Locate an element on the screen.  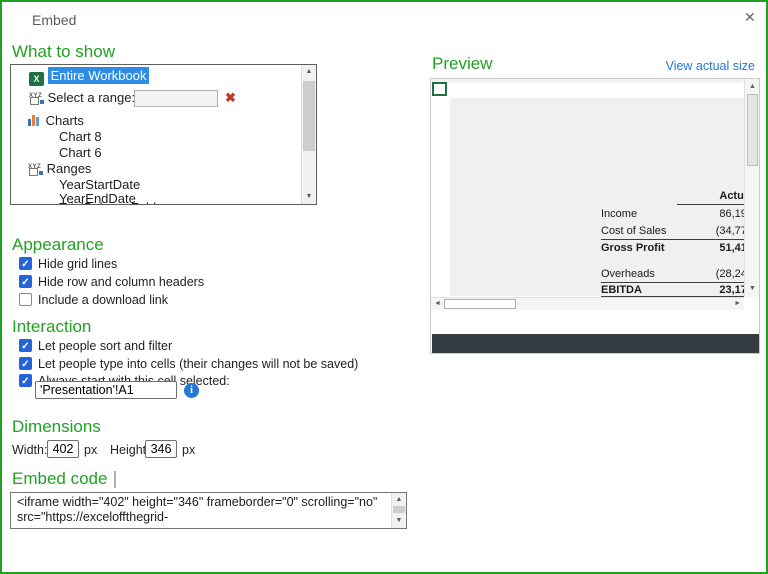
width-label: Width: is located at coordinates (30, 450).